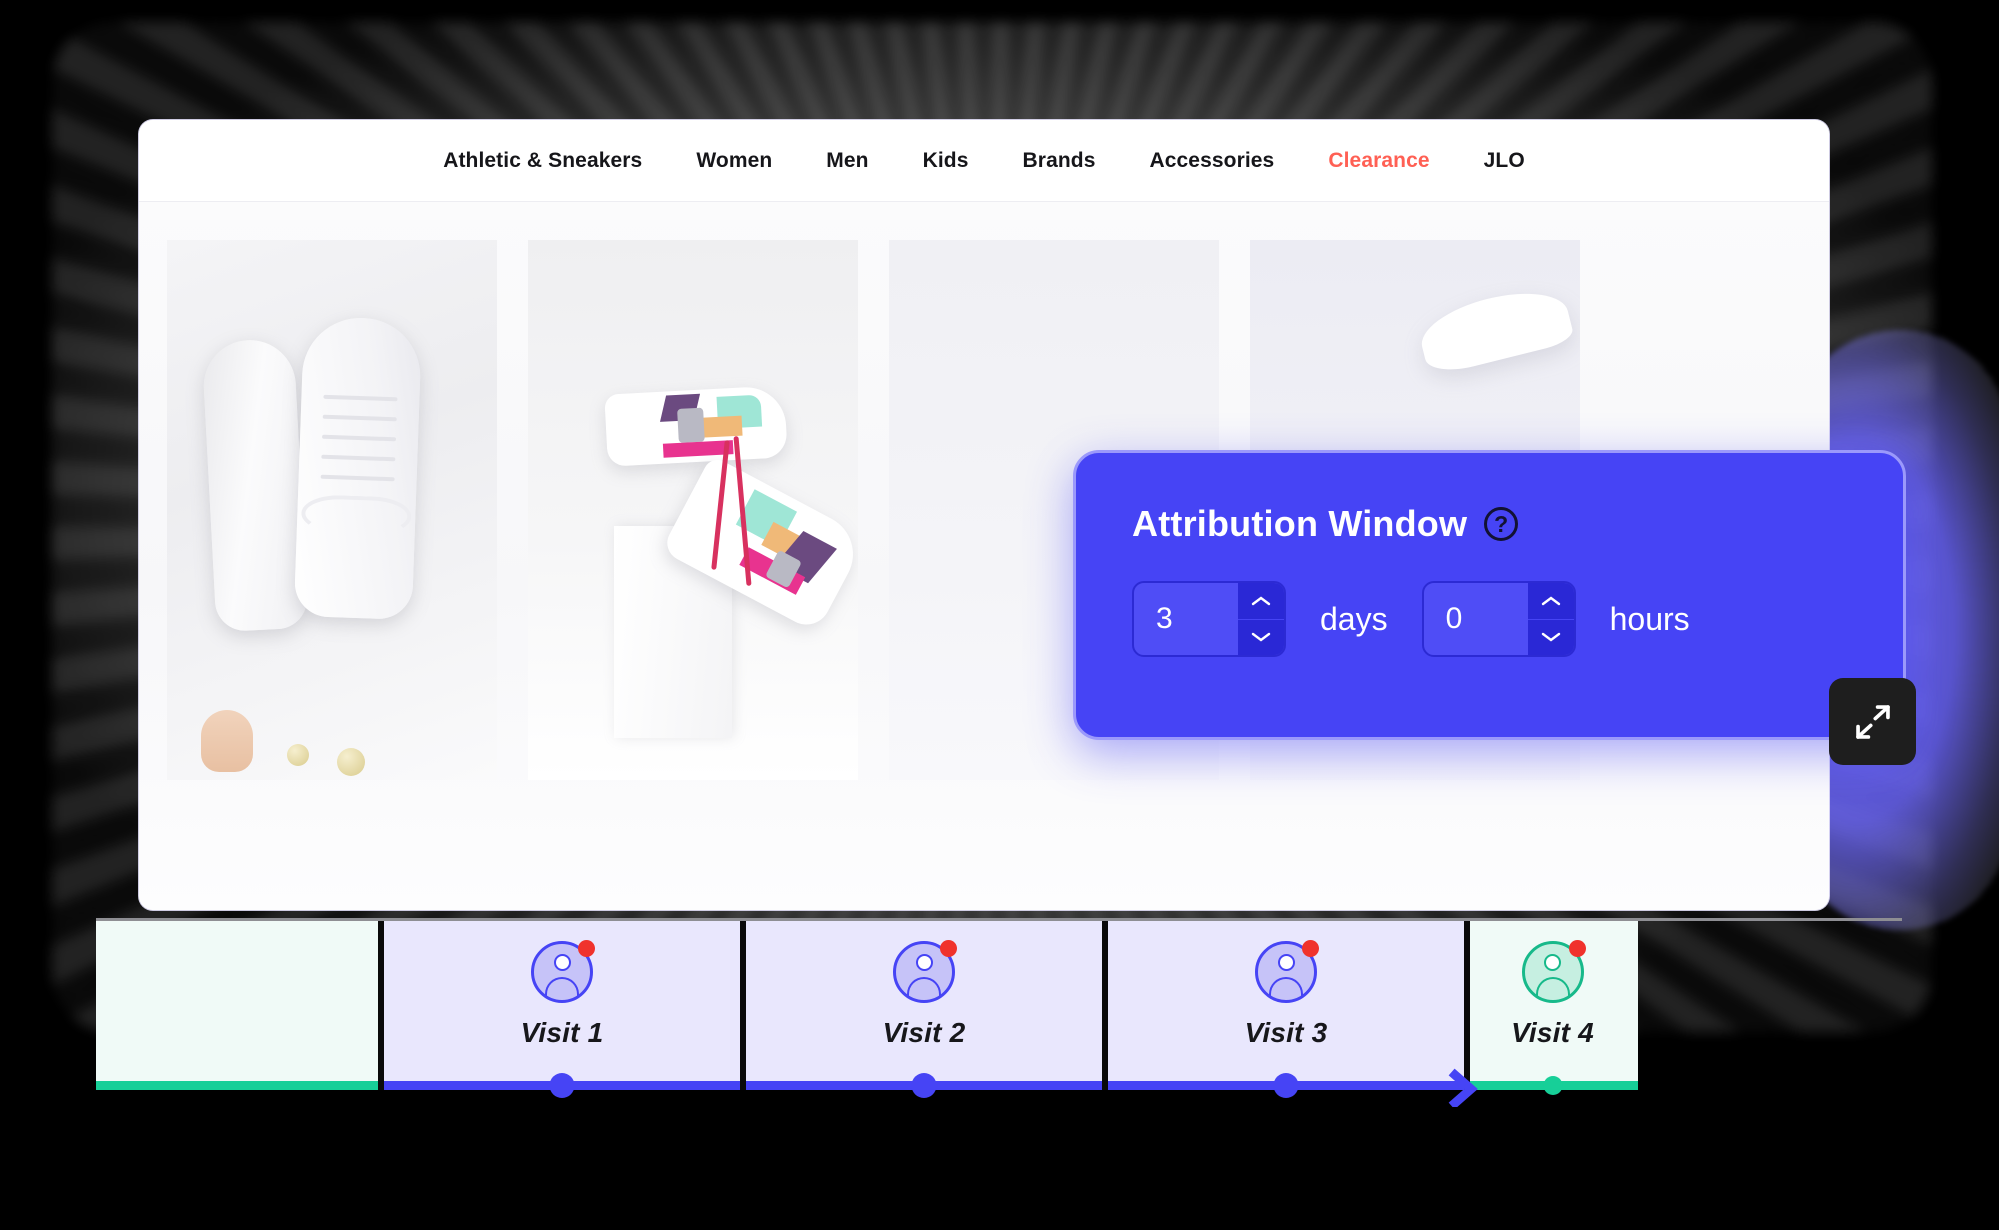 The image size is (1999, 1230). Describe the element at coordinates (563, 1009) in the screenshot. I see `timeline-segment-visit-1: Visit 1` at that location.